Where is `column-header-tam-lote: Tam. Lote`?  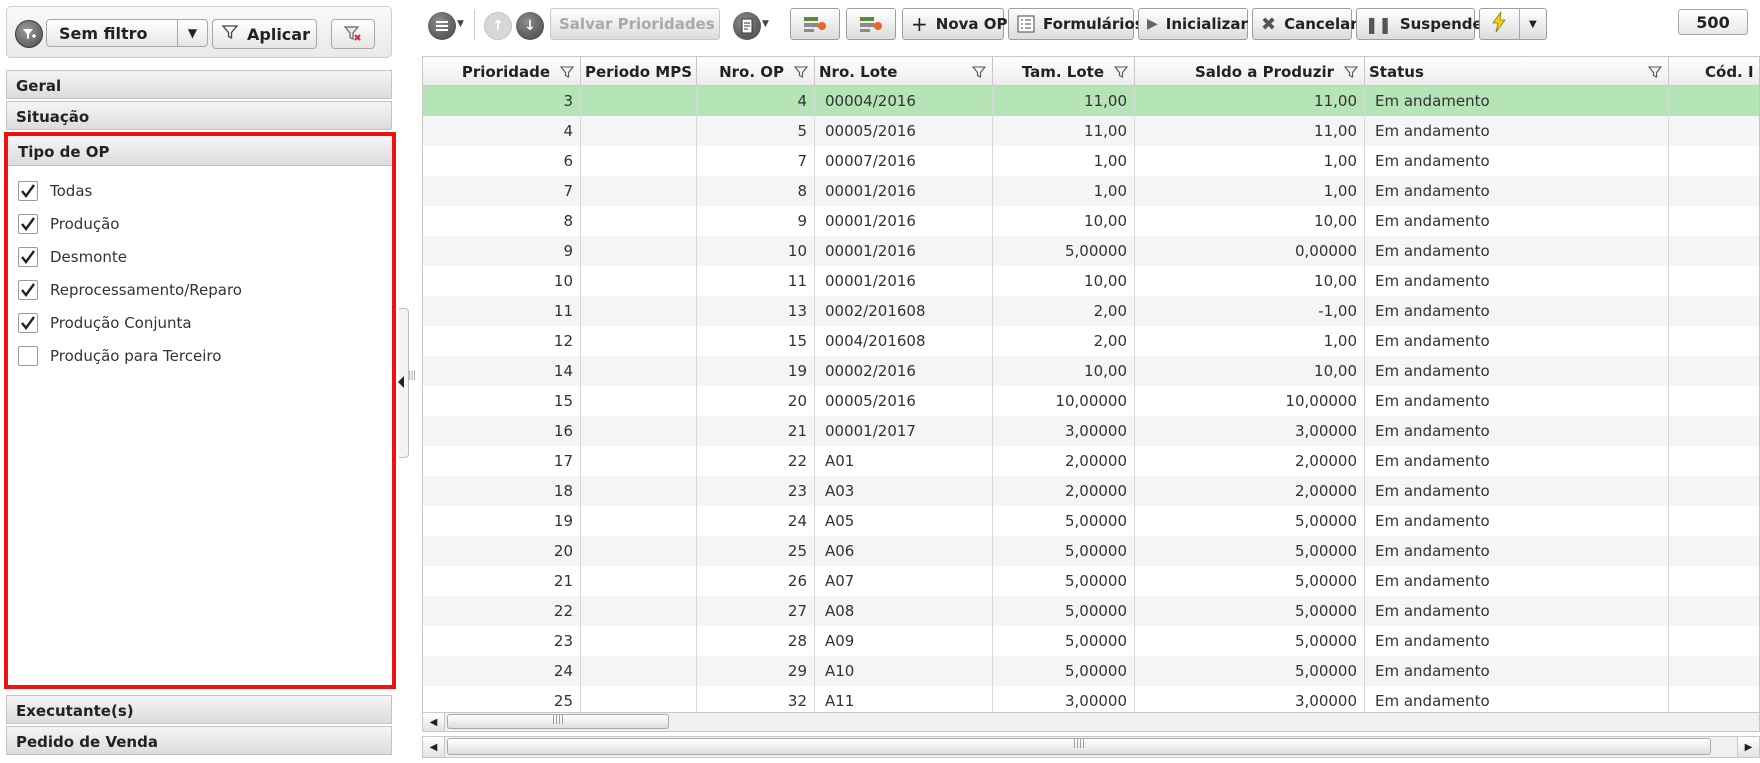 column-header-tam-lote: Tam. Lote is located at coordinates (1064, 71).